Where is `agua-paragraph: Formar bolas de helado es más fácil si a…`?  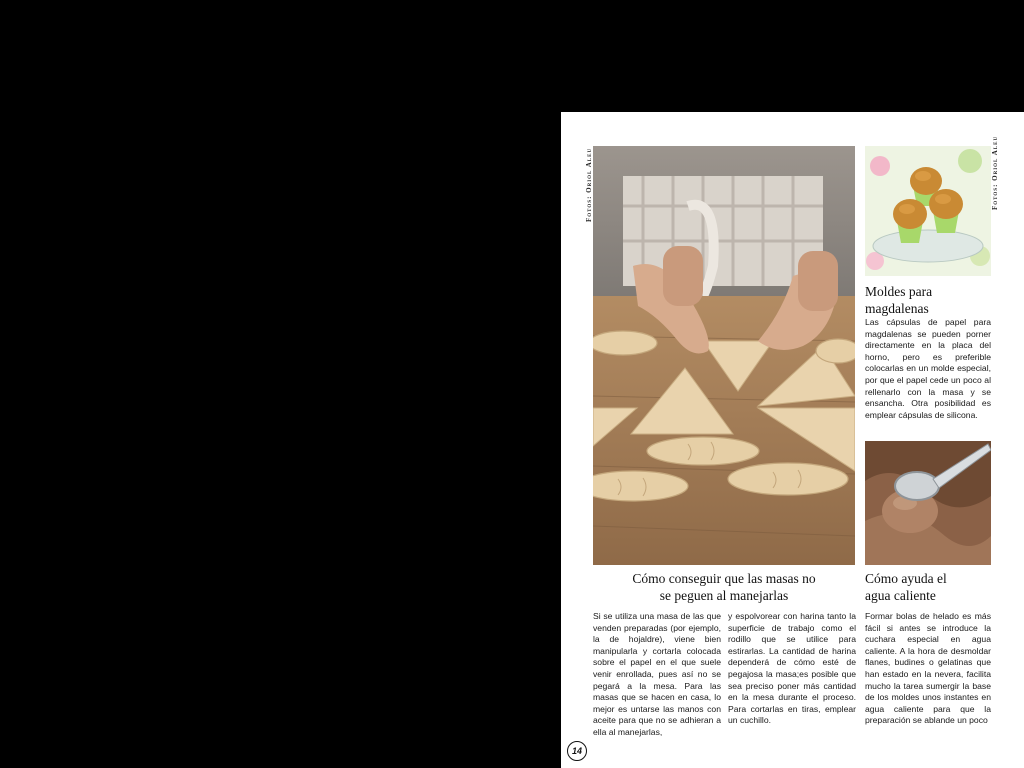 agua-paragraph: Formar bolas de helado es más fácil si a… is located at coordinates (928, 668).